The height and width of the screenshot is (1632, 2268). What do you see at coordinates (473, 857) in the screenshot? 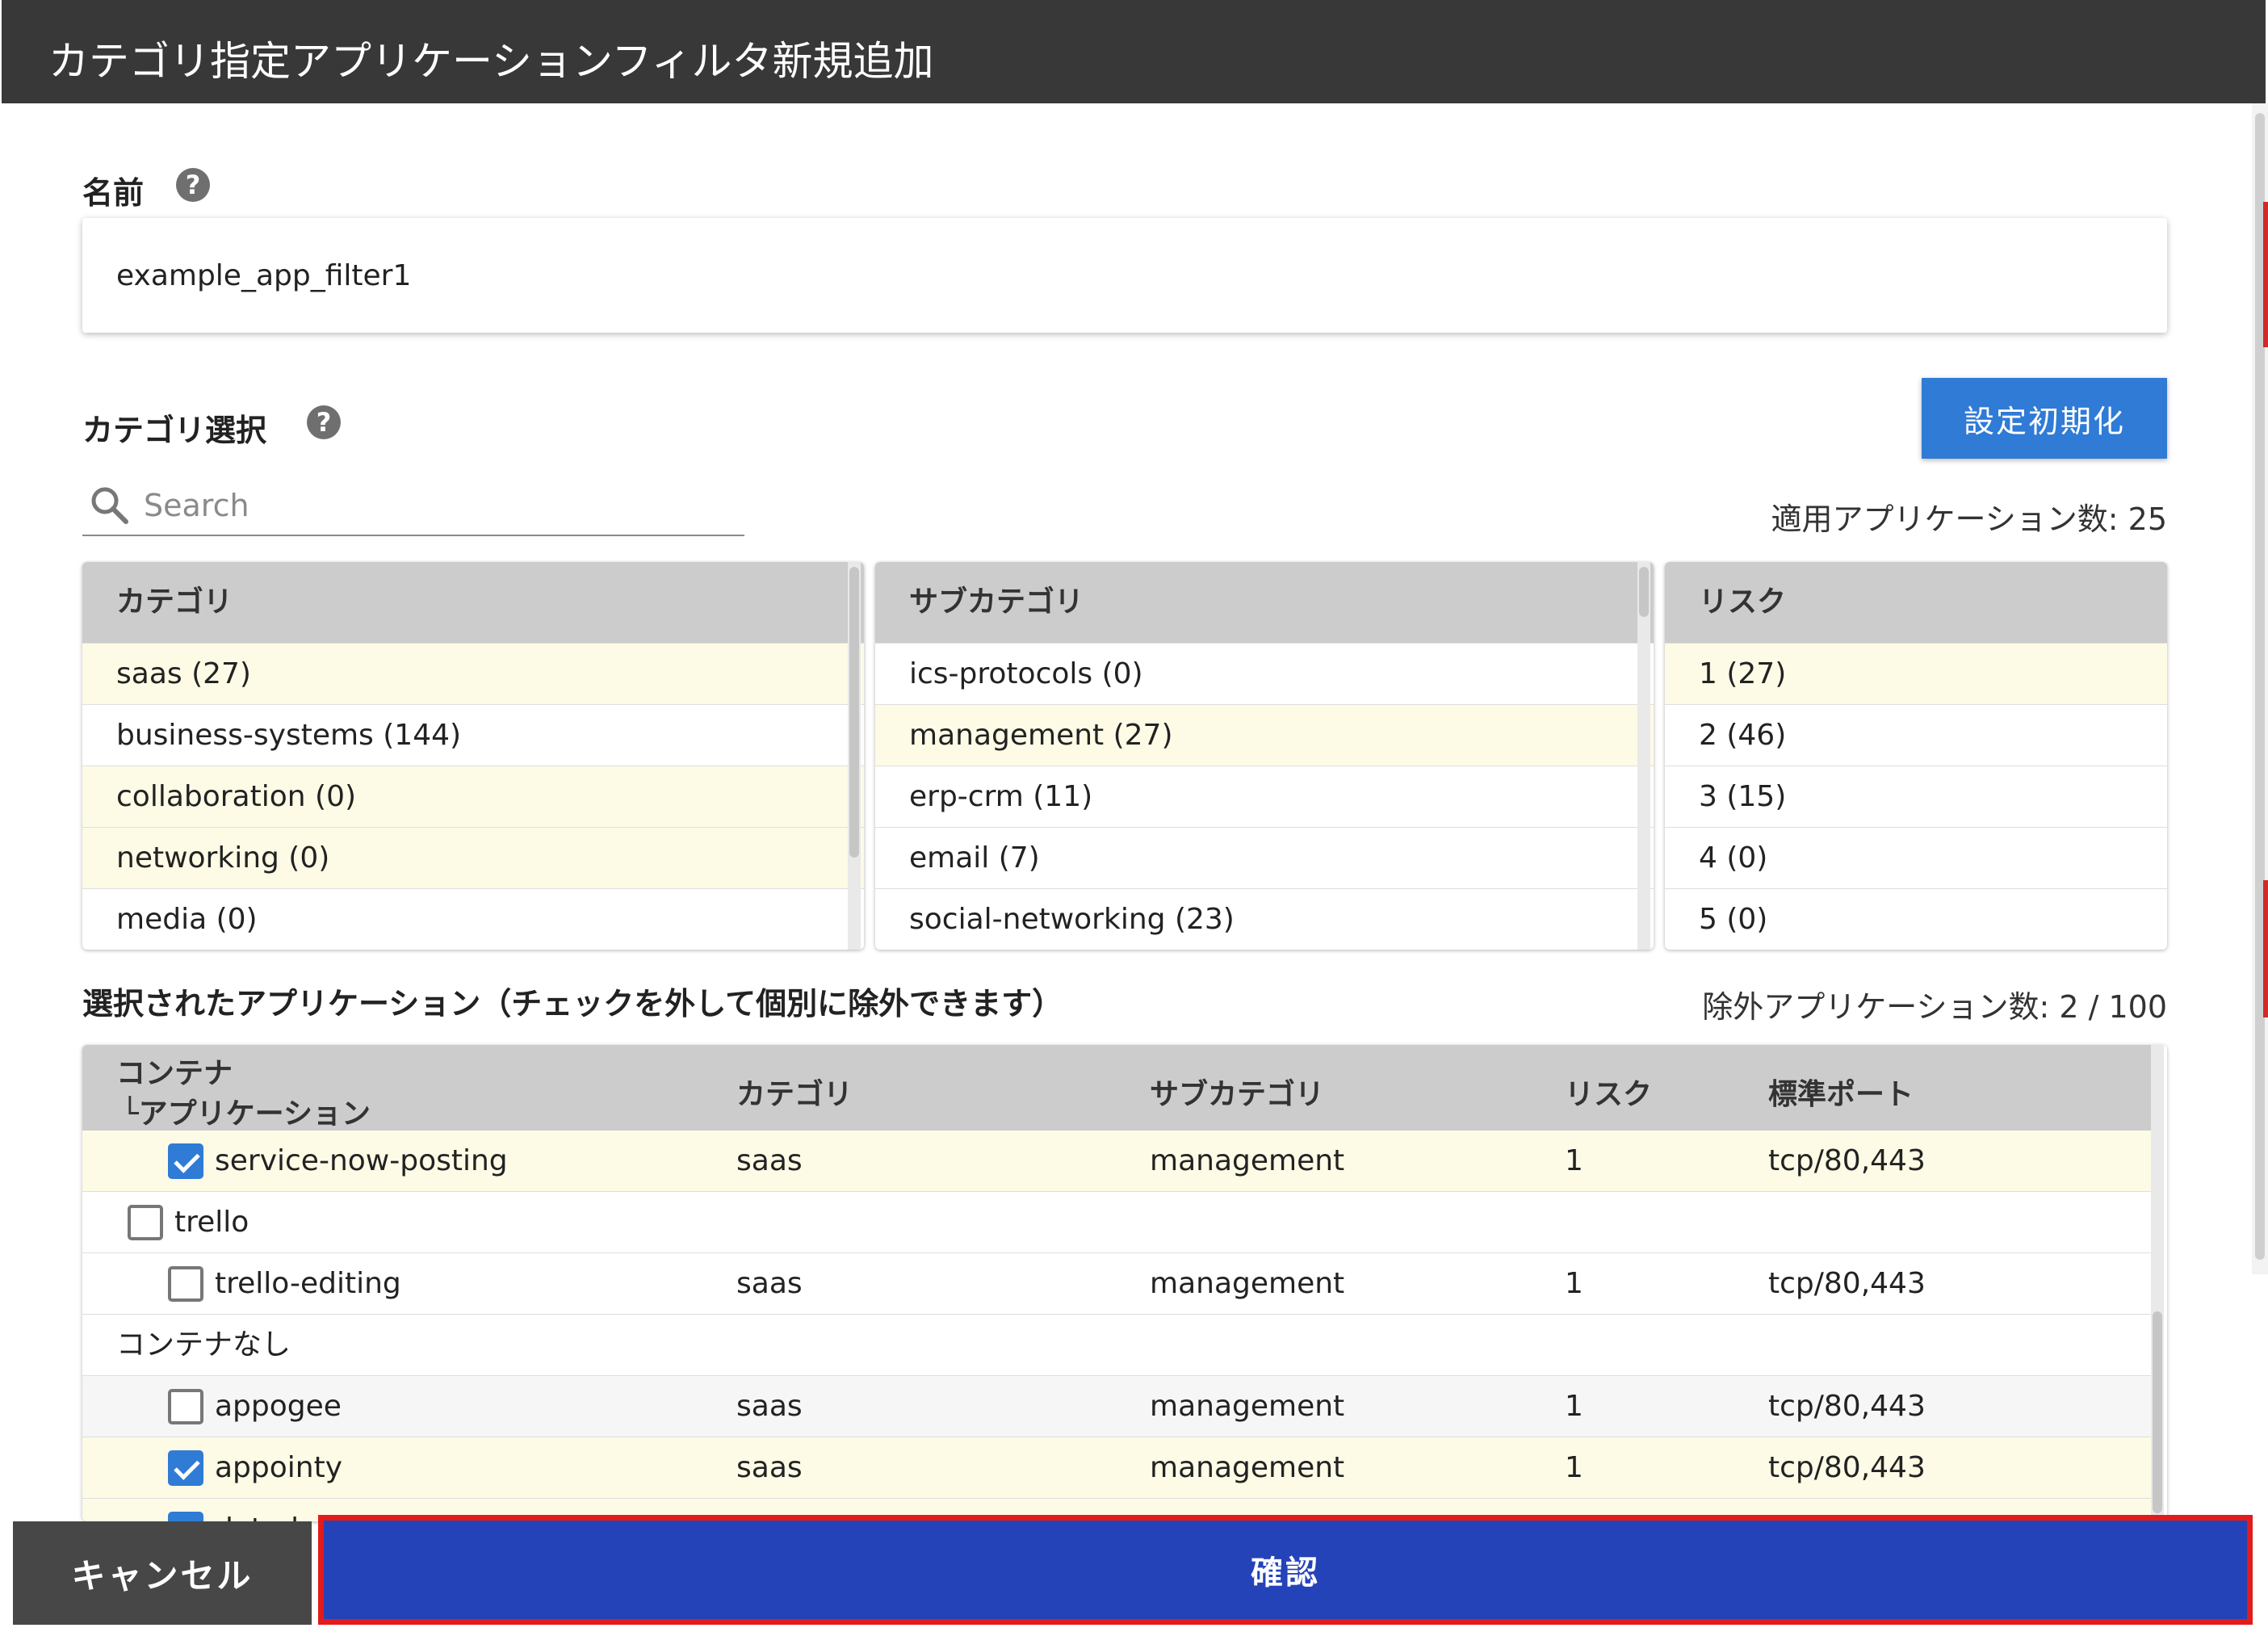
I see `category-list-item: networking (0)` at bounding box center [473, 857].